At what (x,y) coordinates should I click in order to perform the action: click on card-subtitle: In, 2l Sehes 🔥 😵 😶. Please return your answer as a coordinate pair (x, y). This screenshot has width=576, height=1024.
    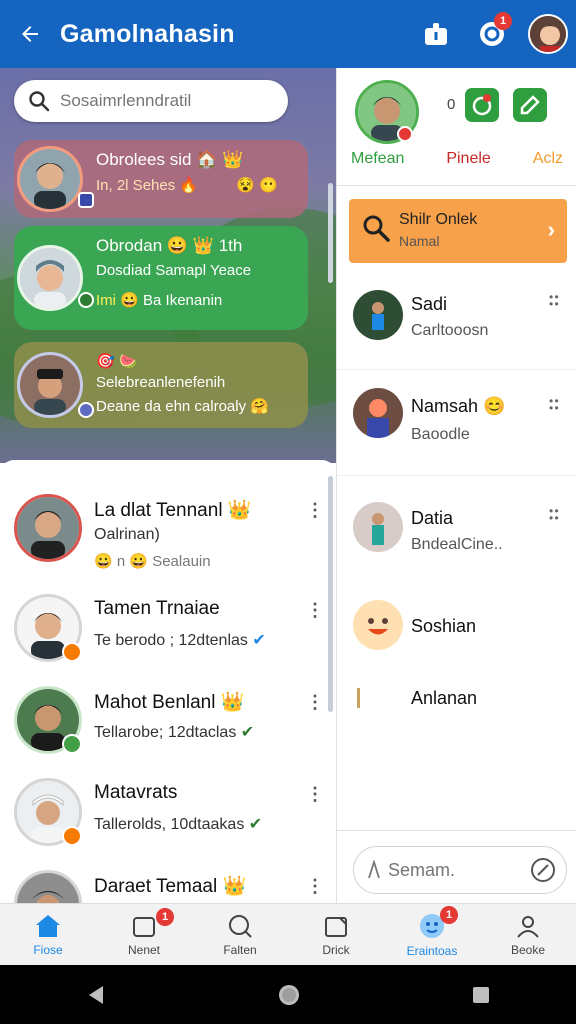
    Looking at the image, I should click on (187, 185).